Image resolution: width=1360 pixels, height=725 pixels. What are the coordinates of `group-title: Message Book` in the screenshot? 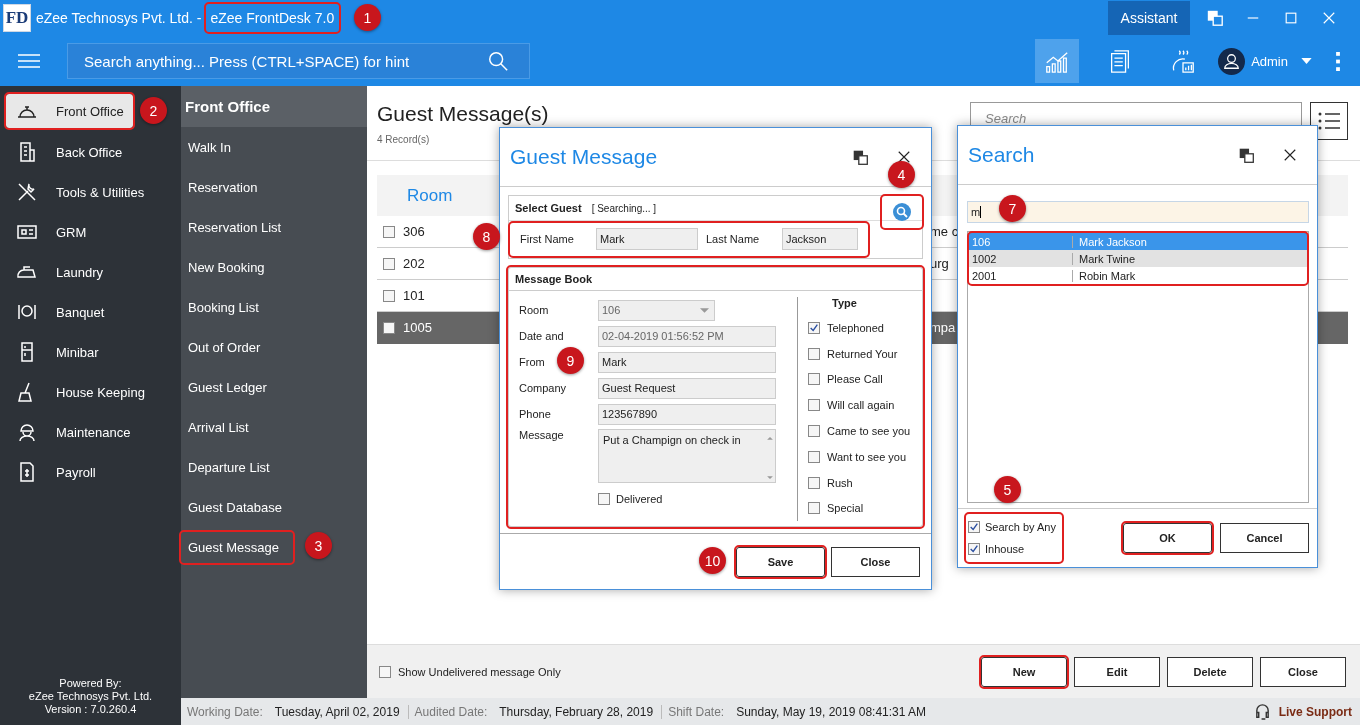 It's located at (715, 279).